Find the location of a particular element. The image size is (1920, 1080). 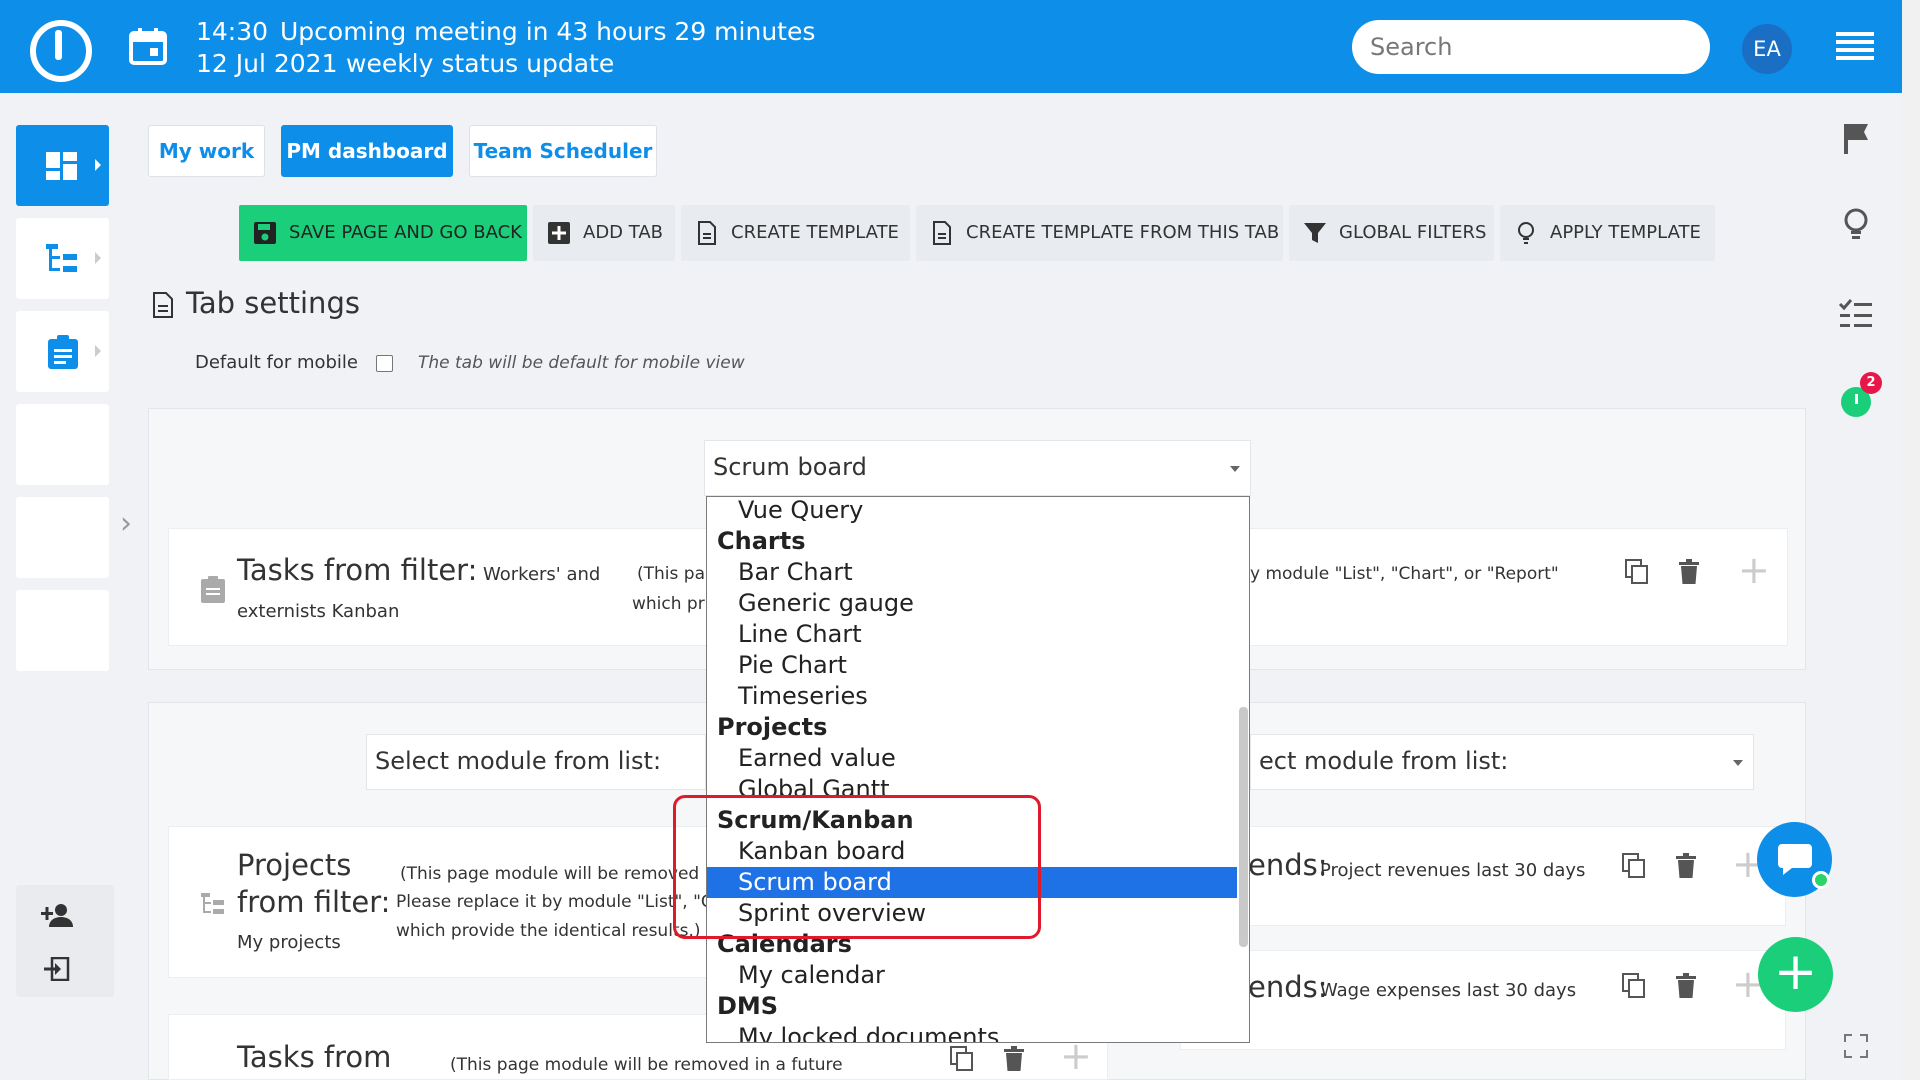

meeting-time: 14:30 is located at coordinates (232, 31).